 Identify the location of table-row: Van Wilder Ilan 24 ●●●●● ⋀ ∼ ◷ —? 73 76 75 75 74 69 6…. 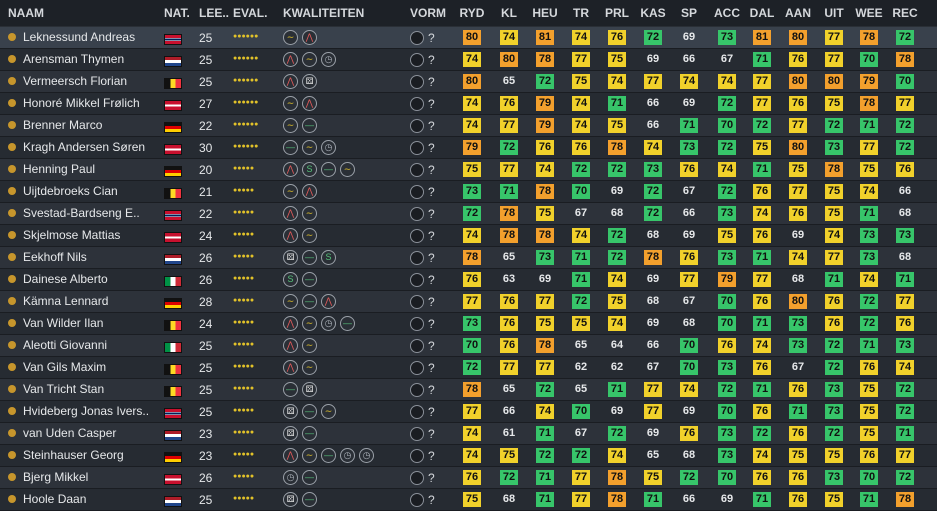
(468, 324).